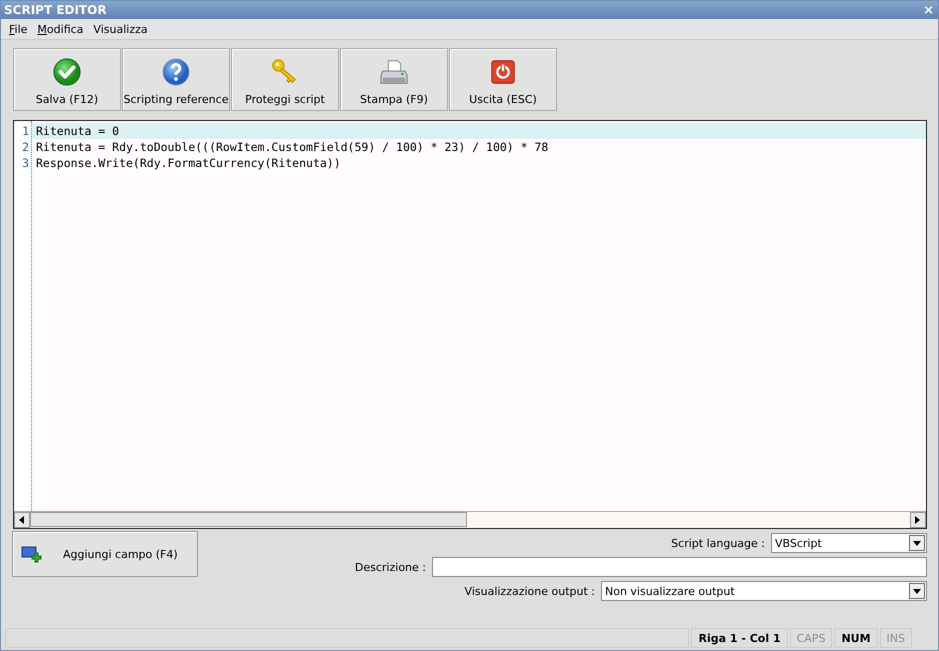  I want to click on right-arrow-icon, so click(918, 520).